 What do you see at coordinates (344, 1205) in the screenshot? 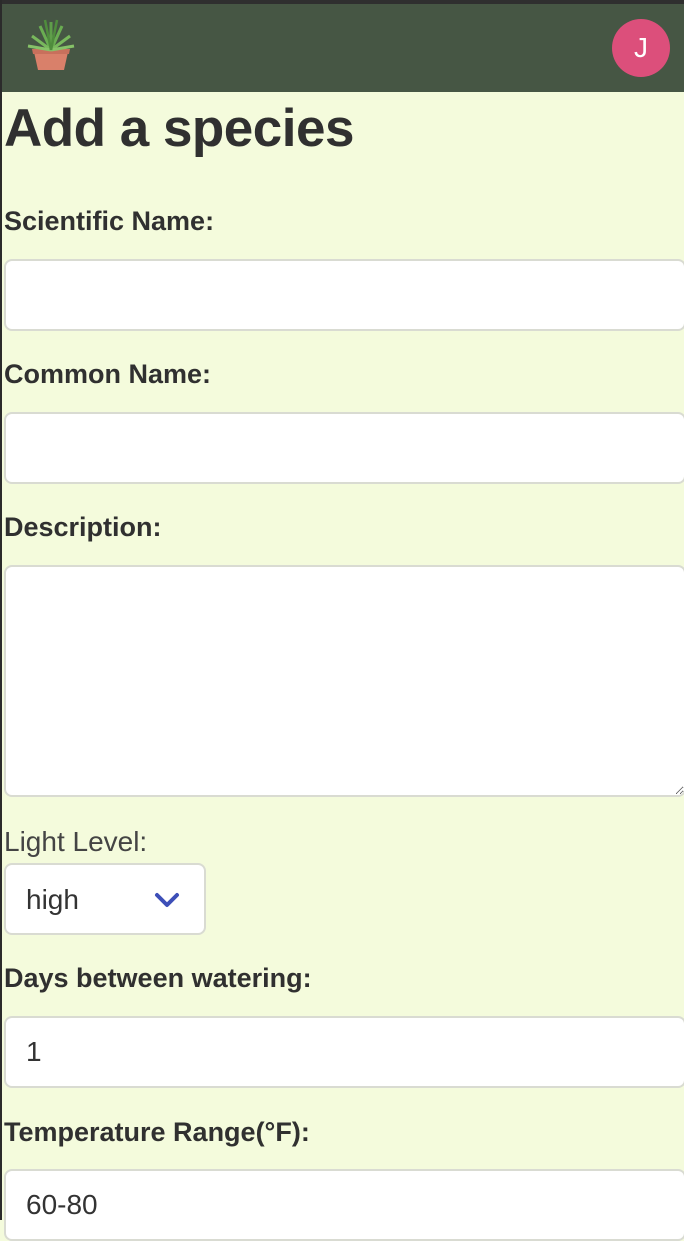
I see `temperature-range-input` at bounding box center [344, 1205].